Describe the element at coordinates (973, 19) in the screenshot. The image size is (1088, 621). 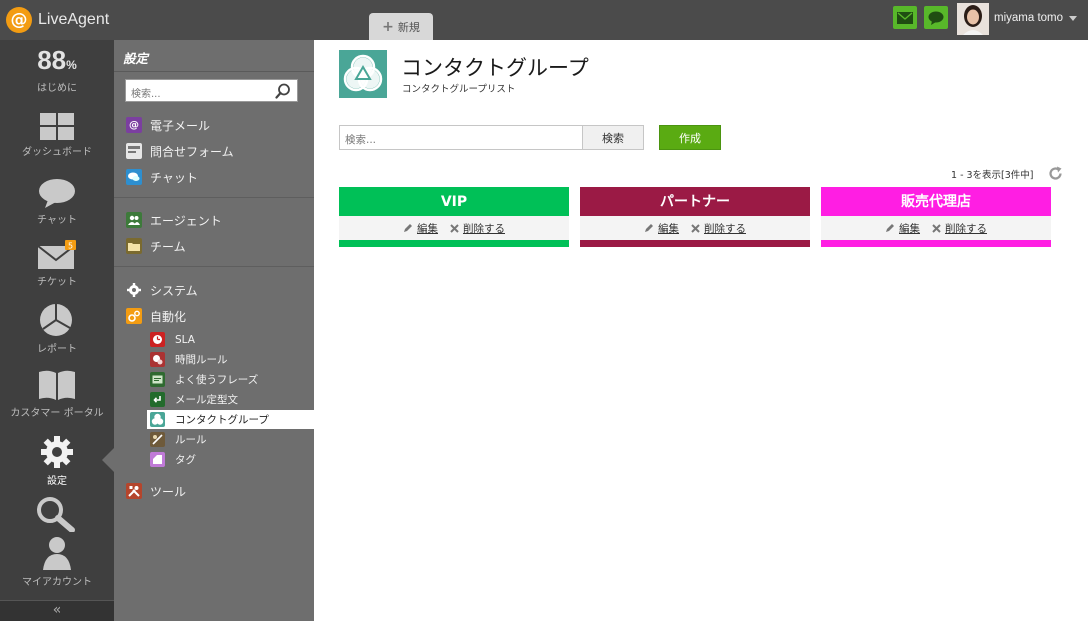
I see `avatar` at that location.